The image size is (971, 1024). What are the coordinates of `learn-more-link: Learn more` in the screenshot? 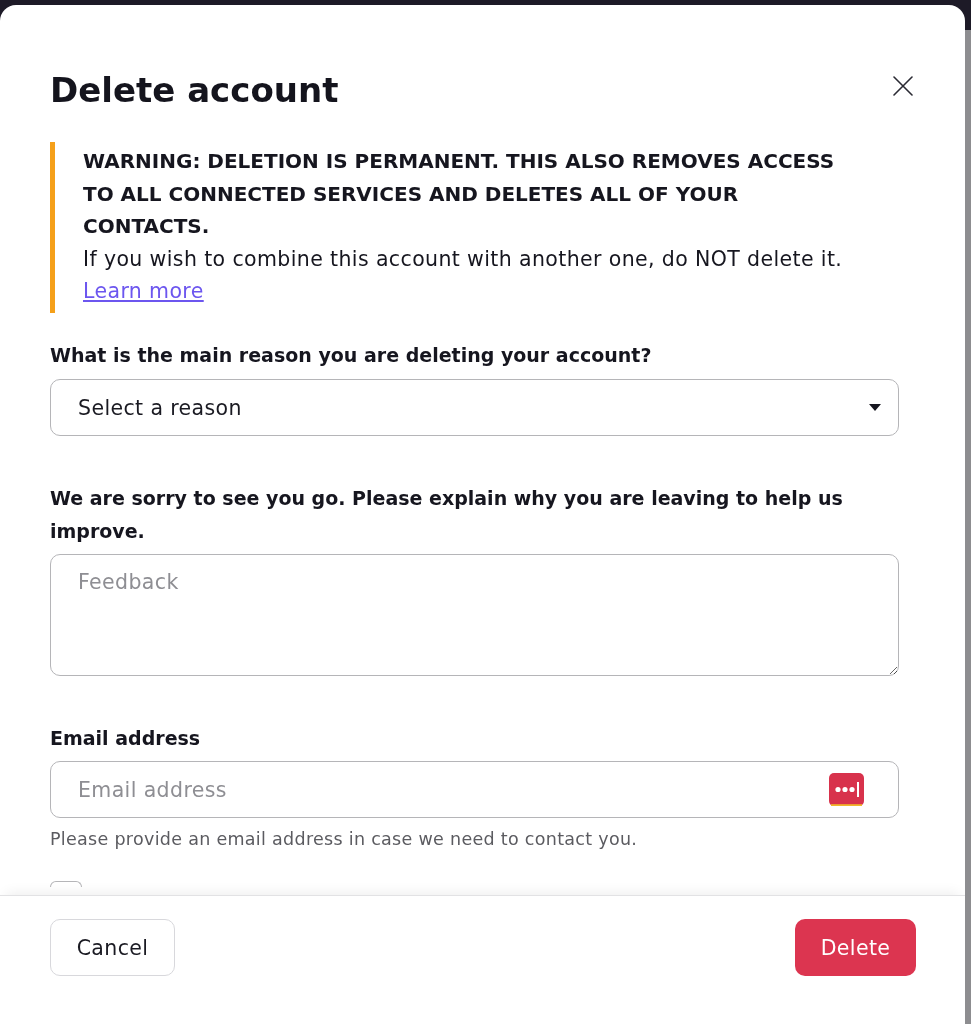 It's located at (143, 291).